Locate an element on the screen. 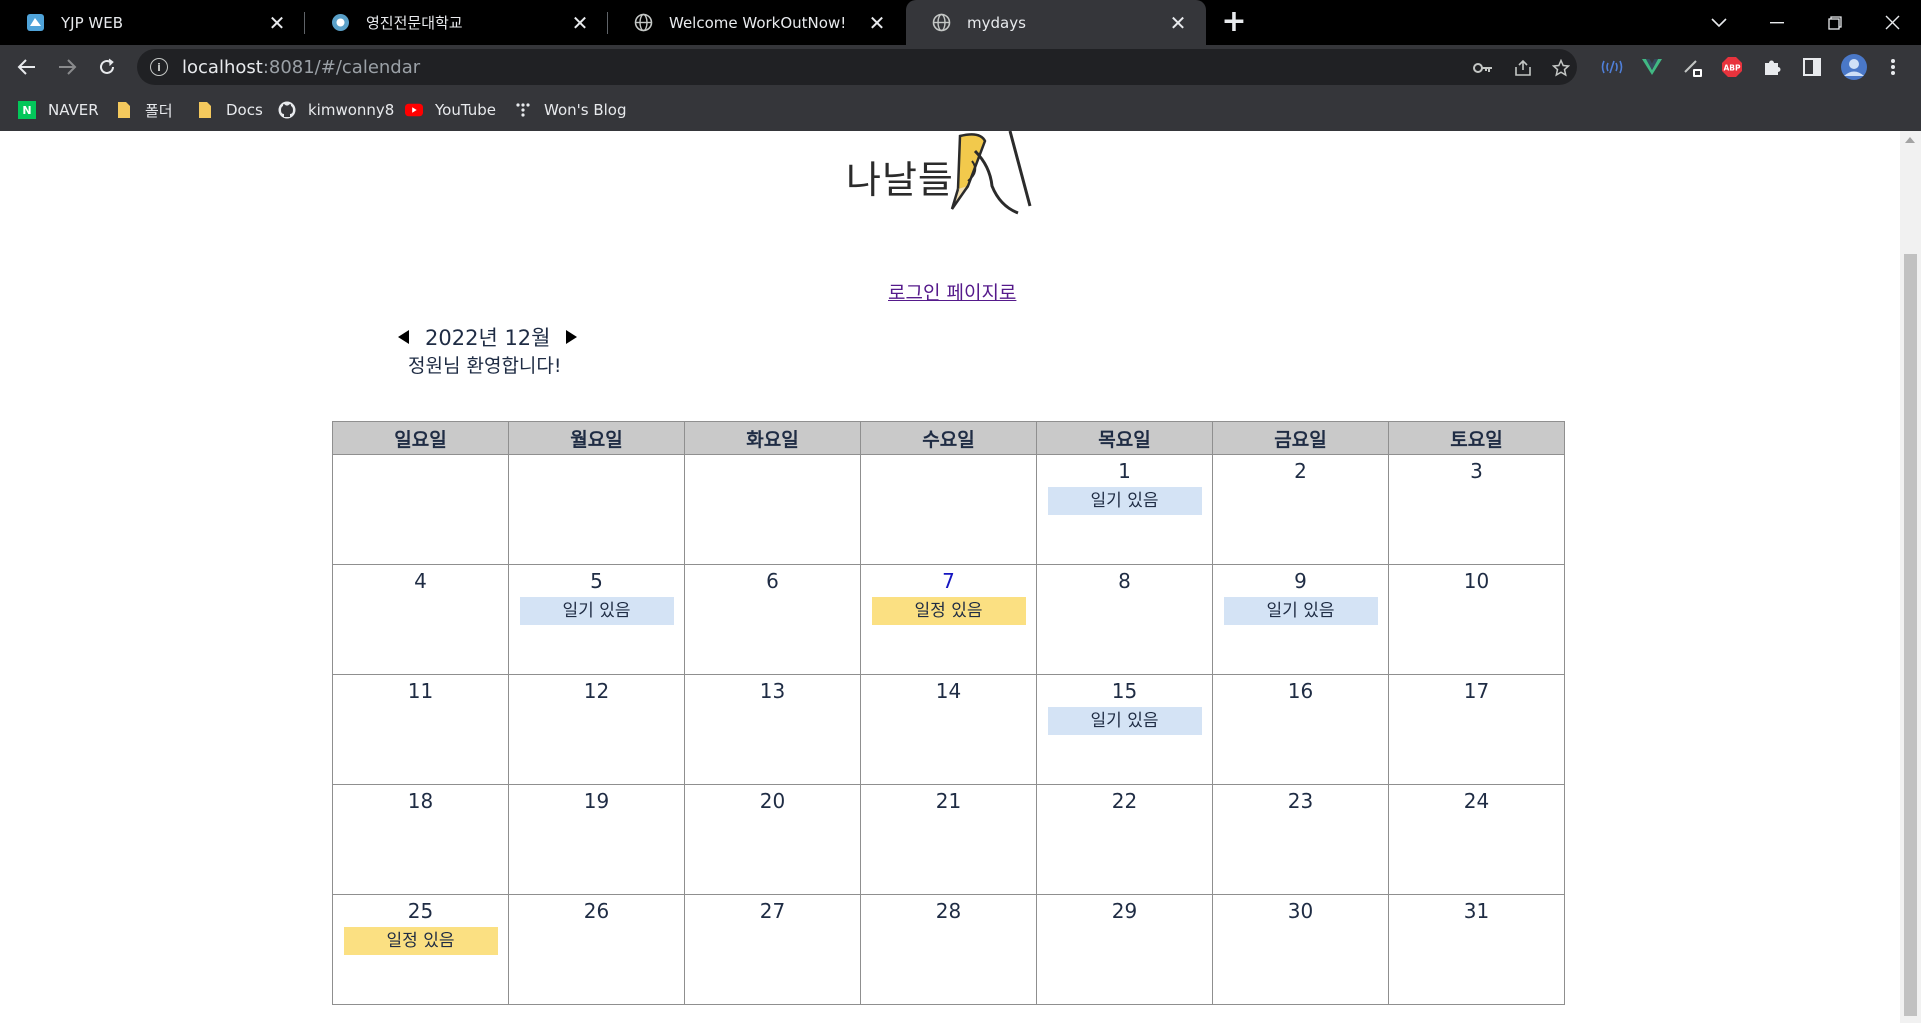  adblock-plus-icon: ABP is located at coordinates (1732, 67).